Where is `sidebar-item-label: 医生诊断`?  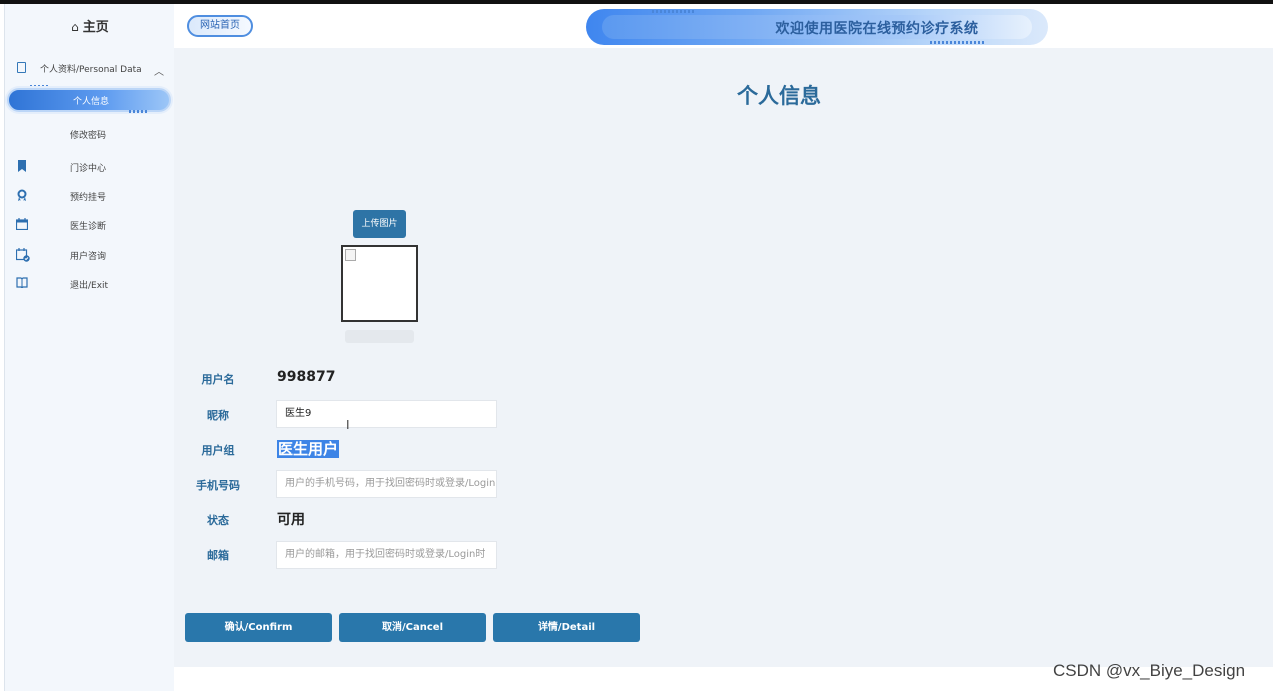
sidebar-item-label: 医生诊断 is located at coordinates (88, 227).